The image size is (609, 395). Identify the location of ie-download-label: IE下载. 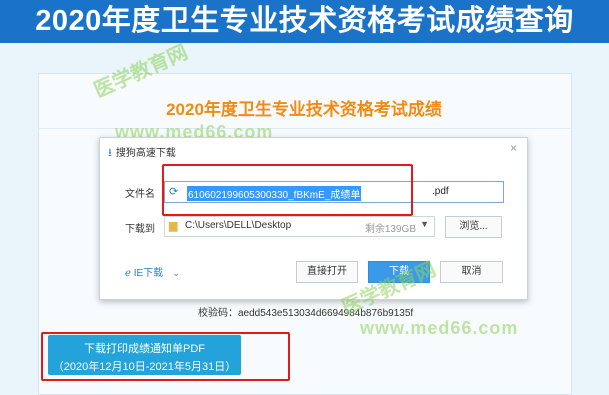
(148, 273).